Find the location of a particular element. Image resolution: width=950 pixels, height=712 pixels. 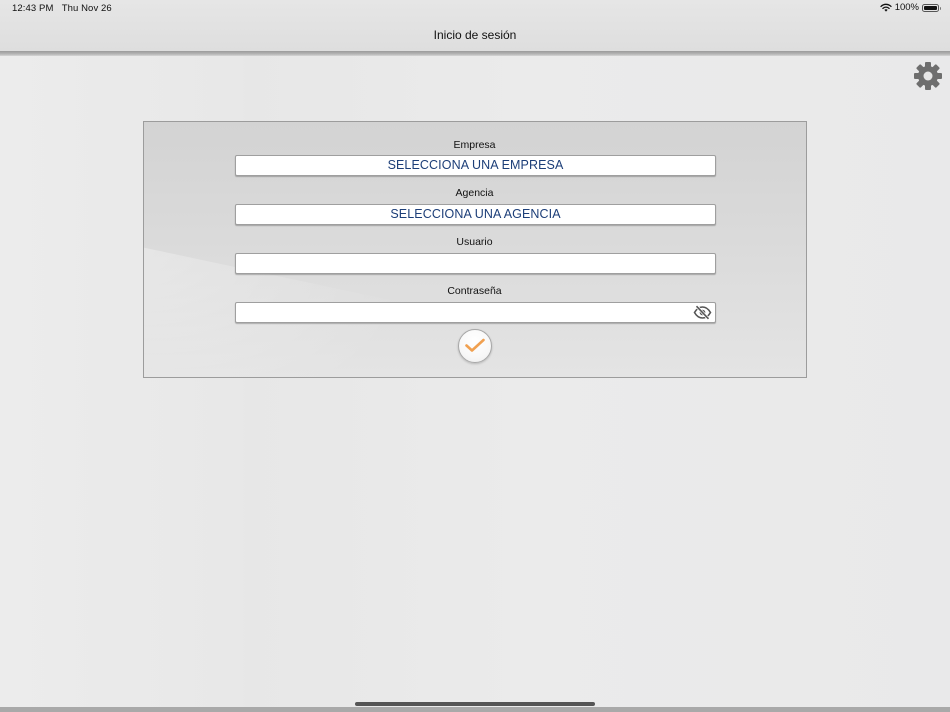

user-input is located at coordinates (475, 263).